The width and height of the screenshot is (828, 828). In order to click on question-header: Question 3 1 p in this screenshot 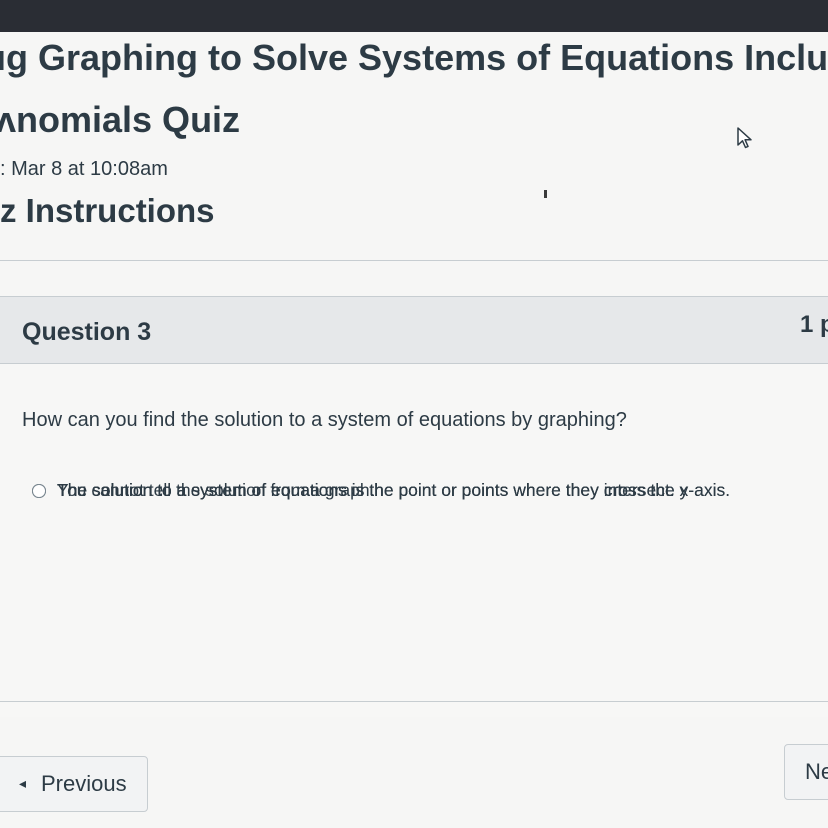, I will do `click(414, 330)`.